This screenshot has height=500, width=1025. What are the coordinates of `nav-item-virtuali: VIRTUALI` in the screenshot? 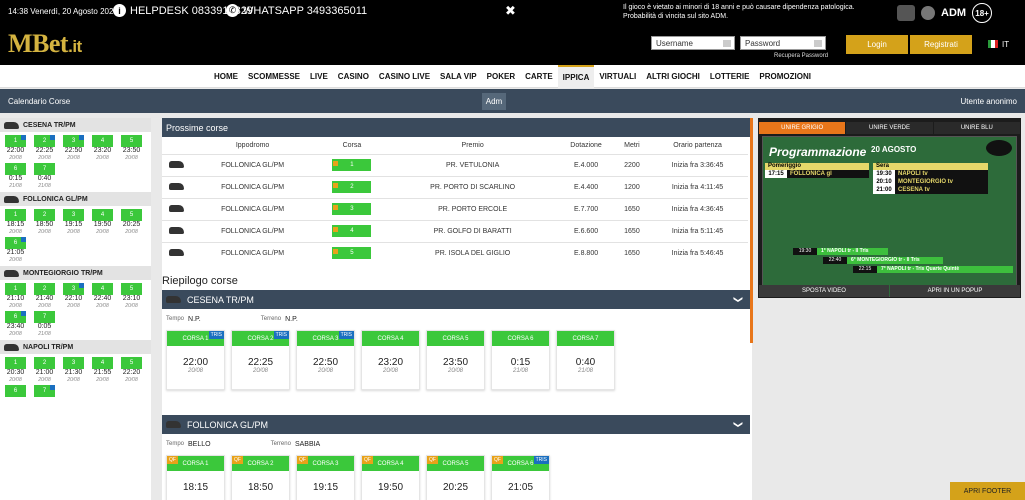 It's located at (617, 76).